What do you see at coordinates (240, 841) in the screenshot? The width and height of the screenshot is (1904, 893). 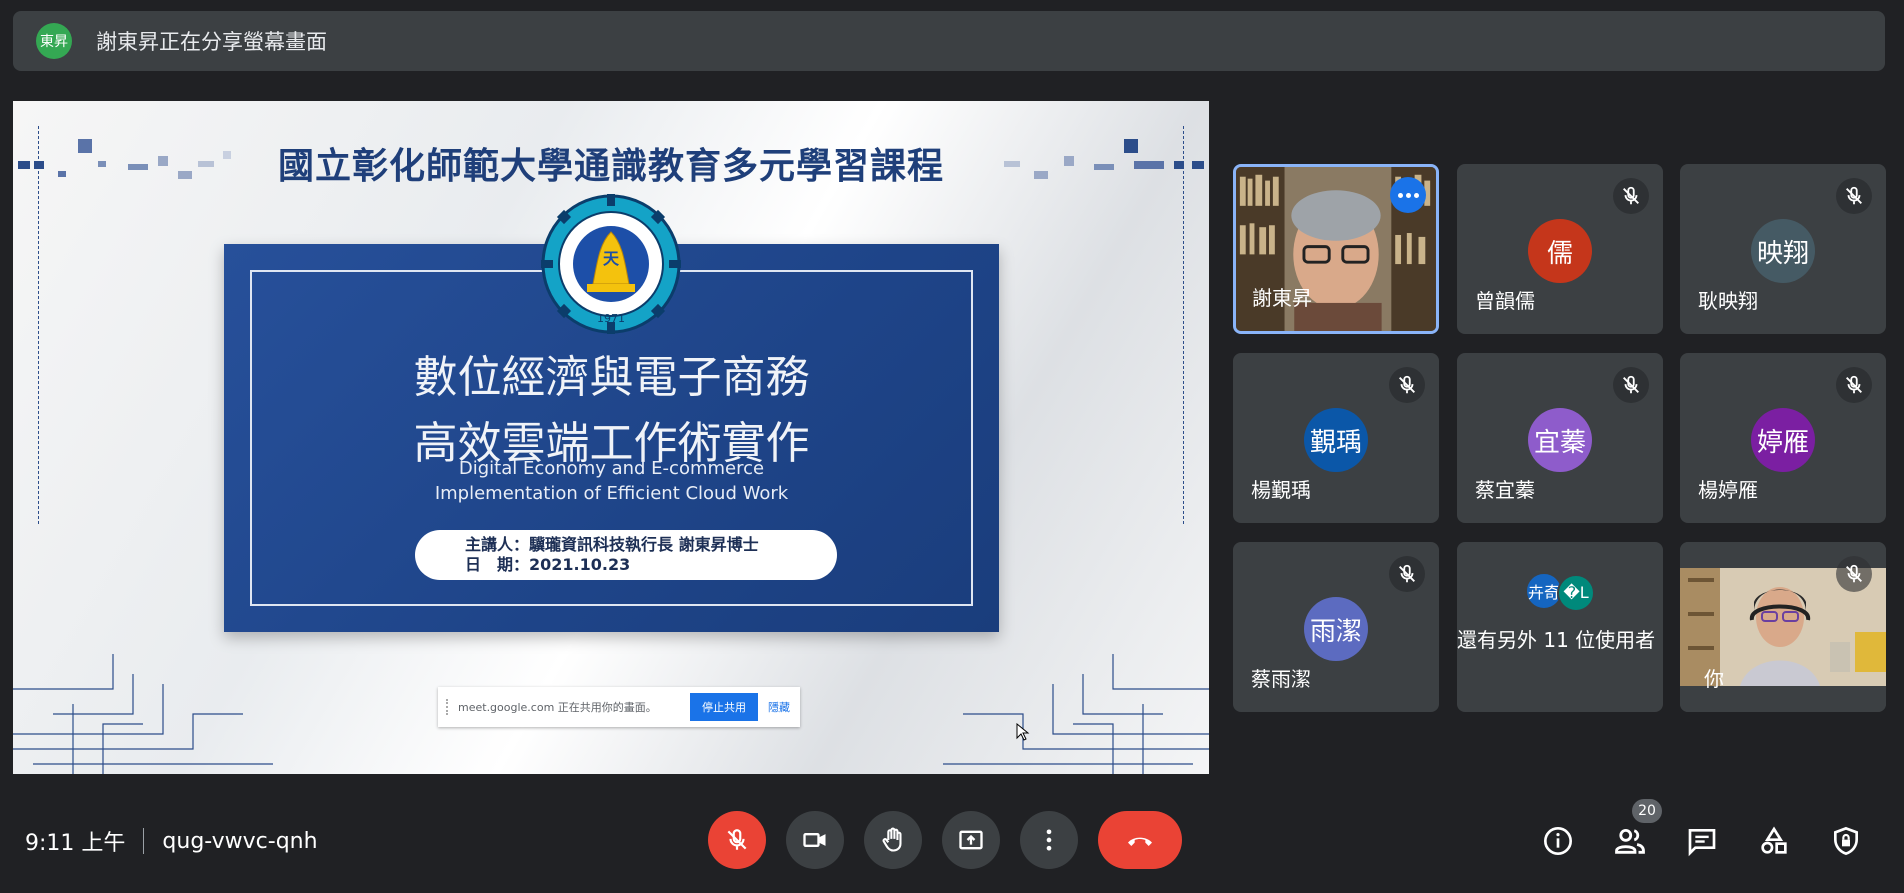 I see `meeting-code: qug-vwvc-qnh` at bounding box center [240, 841].